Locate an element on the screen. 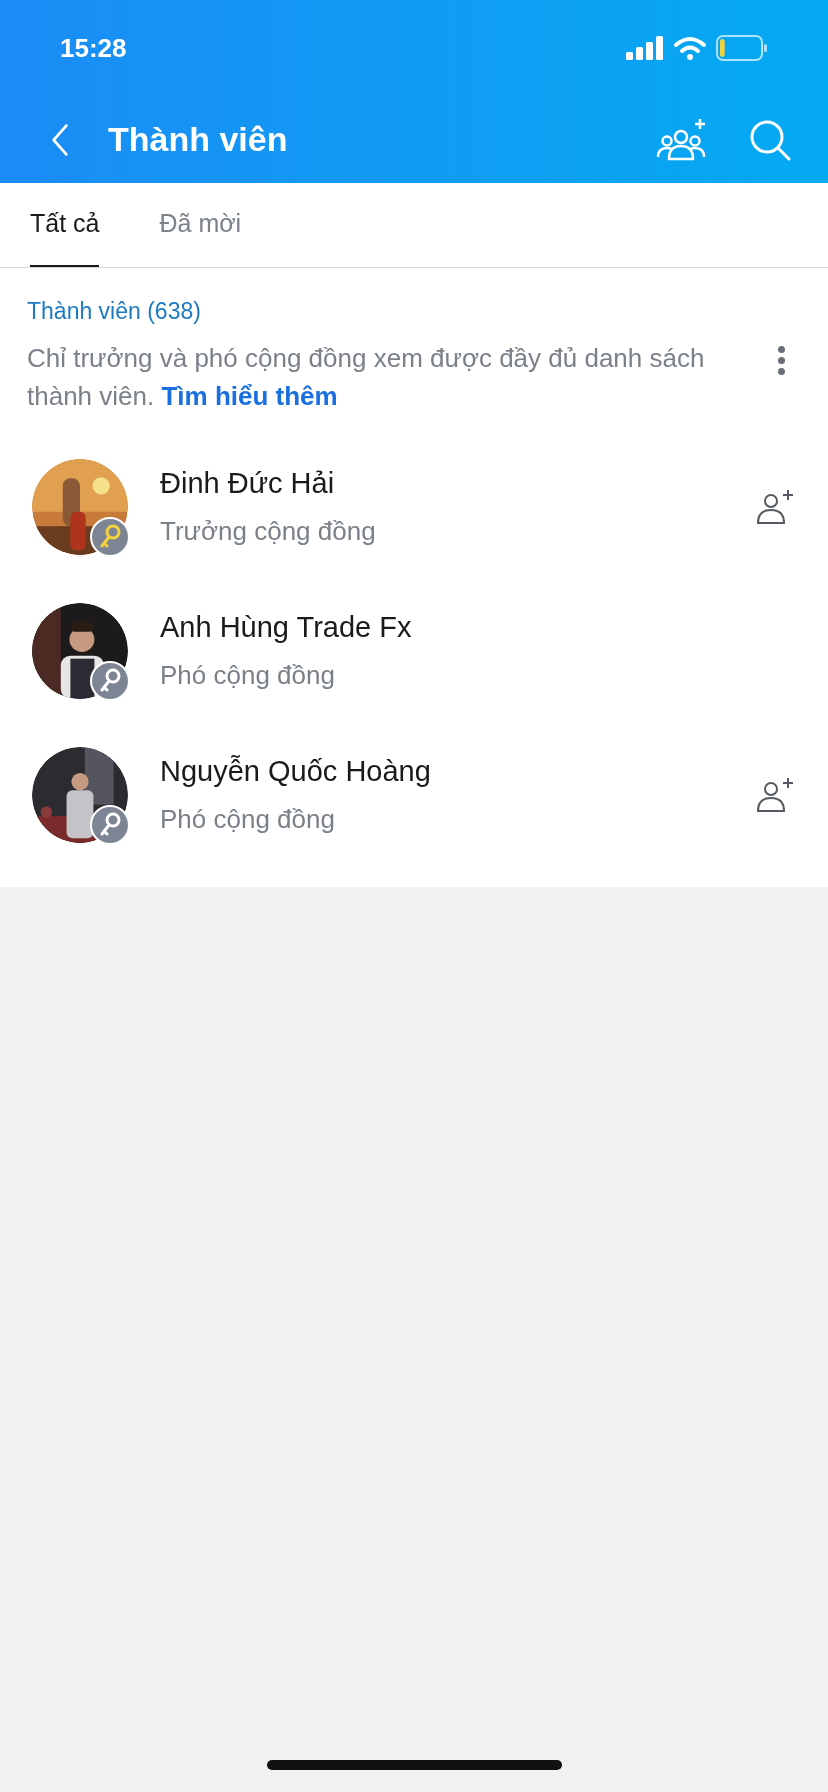  learn-more-link: Tìm hiểu thêm is located at coordinates (249, 395).